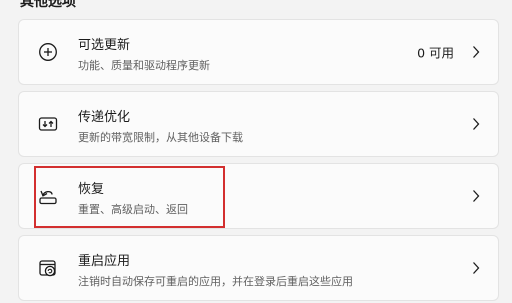 The height and width of the screenshot is (303, 512). What do you see at coordinates (104, 117) in the screenshot?
I see `delivery-optimization-title: 传递优化` at bounding box center [104, 117].